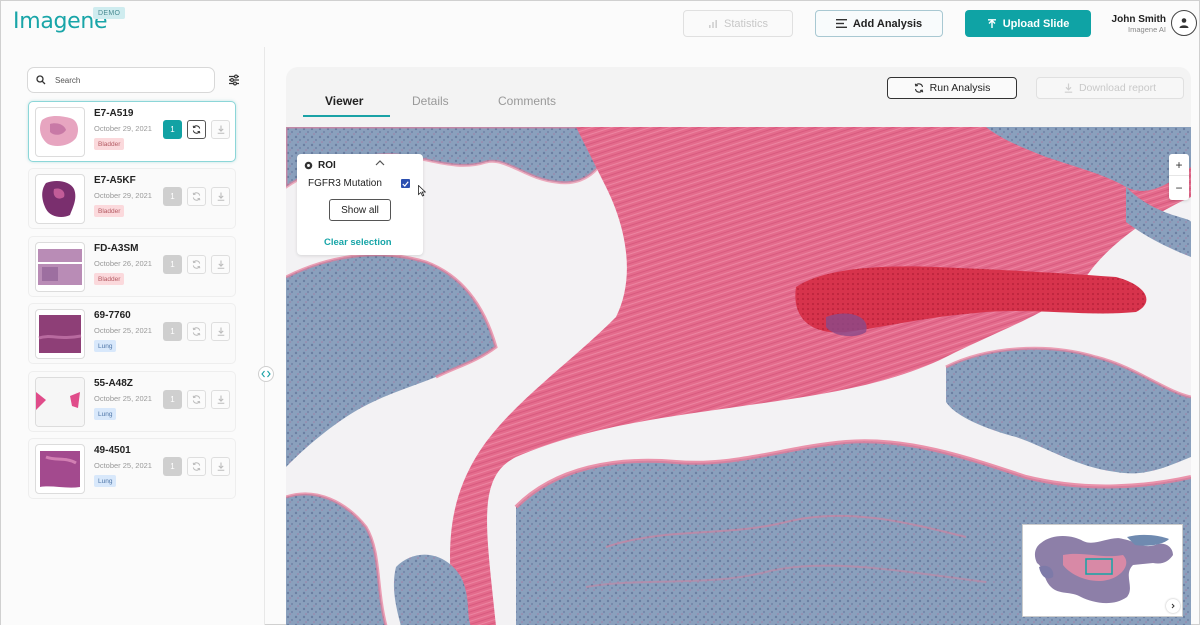 The width and height of the screenshot is (1200, 625). Describe the element at coordinates (1147, 29) in the screenshot. I see `user-org: Imagene AI` at that location.